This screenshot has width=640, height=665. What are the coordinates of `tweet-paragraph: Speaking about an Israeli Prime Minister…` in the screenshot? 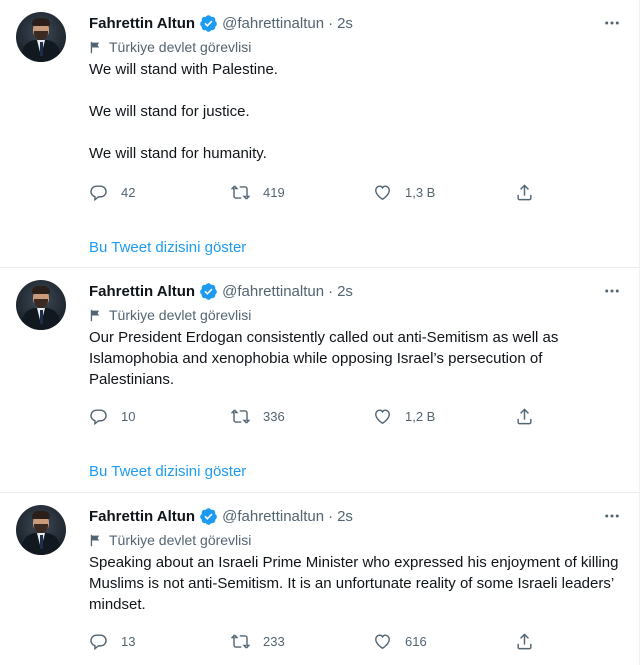 It's located at (354, 583).